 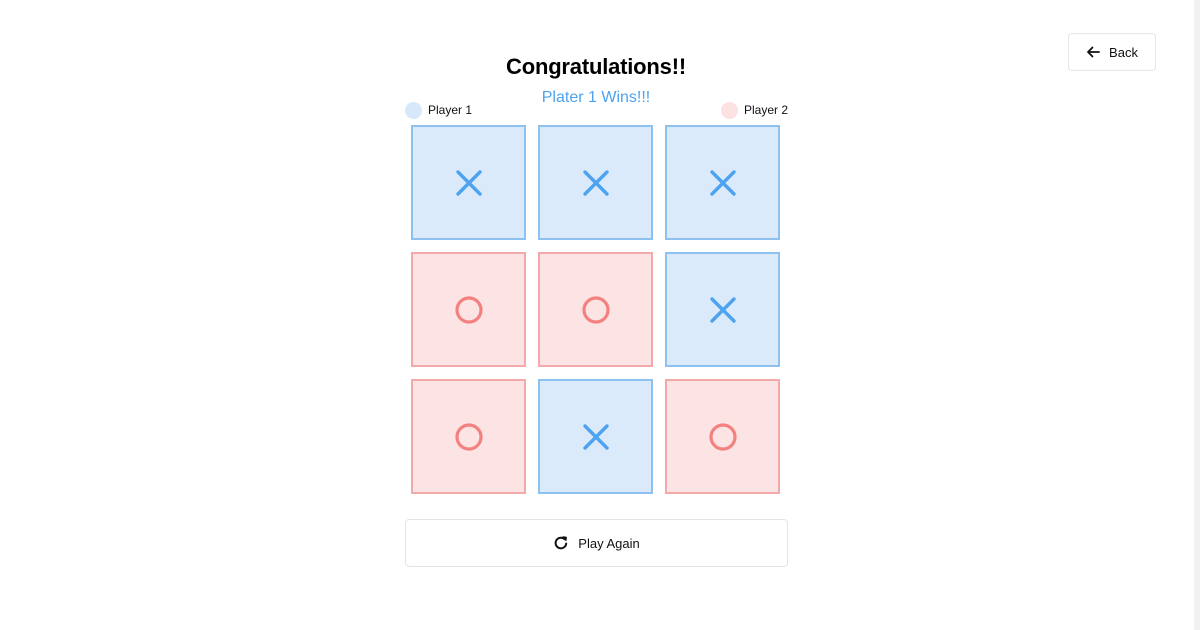 What do you see at coordinates (609, 543) in the screenshot?
I see `play-again-label: Play Again` at bounding box center [609, 543].